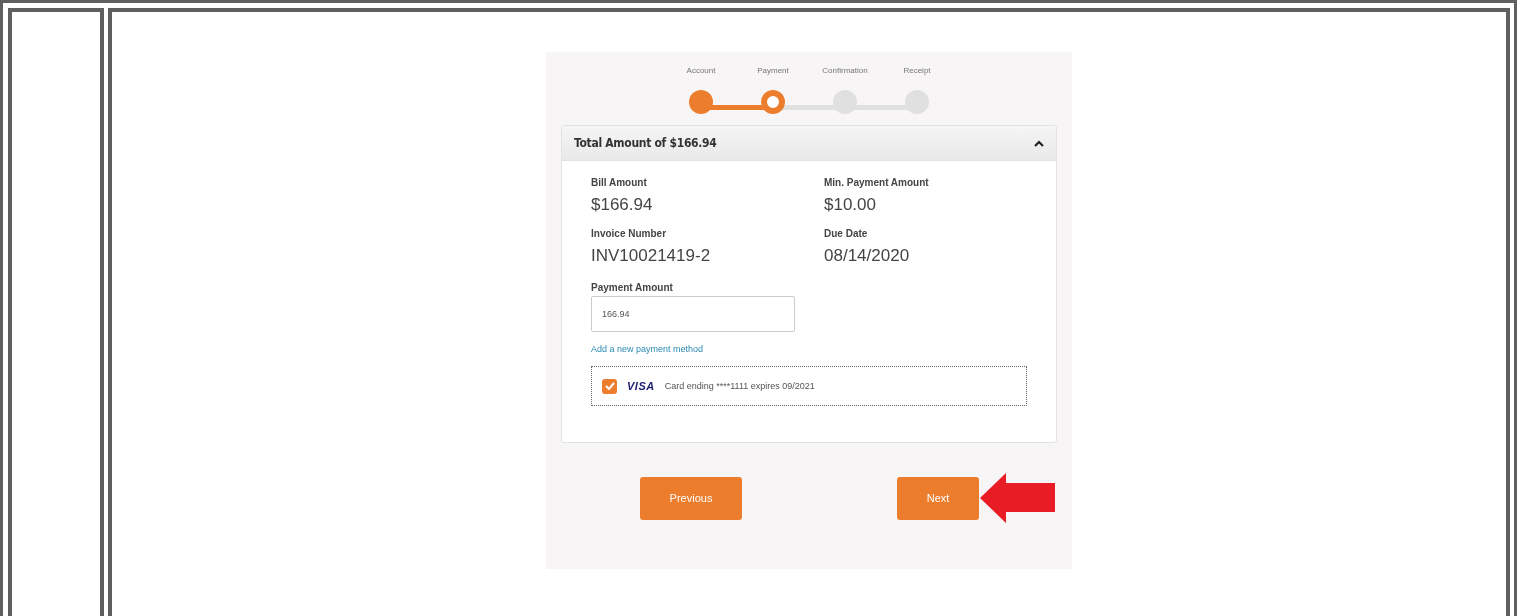 This screenshot has width=1517, height=616. What do you see at coordinates (739, 386) in the screenshot?
I see `card-description: Card ending ****1111 expires 09/2021` at bounding box center [739, 386].